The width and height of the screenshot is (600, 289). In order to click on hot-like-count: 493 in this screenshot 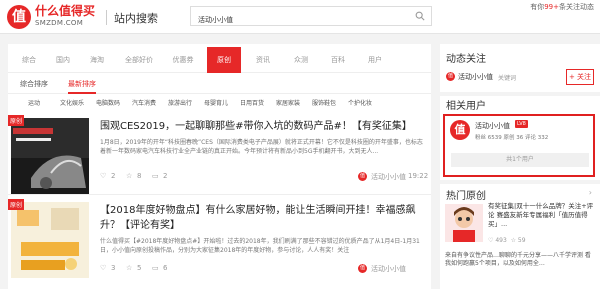, I will do `click(501, 240)`.